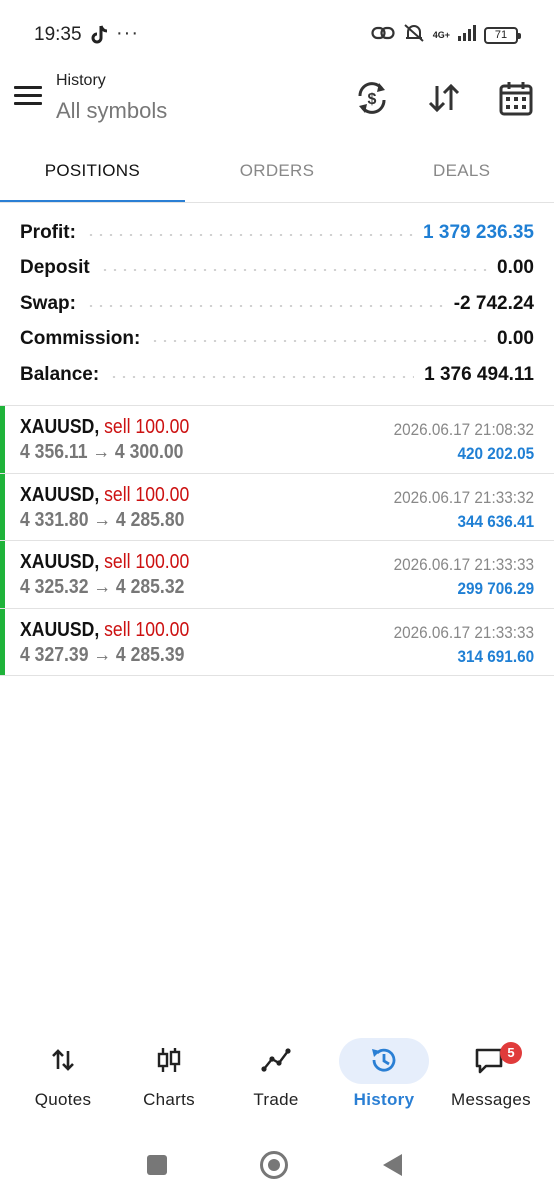 The image size is (554, 1200). I want to click on nav-trade: Trade, so click(276, 1073).